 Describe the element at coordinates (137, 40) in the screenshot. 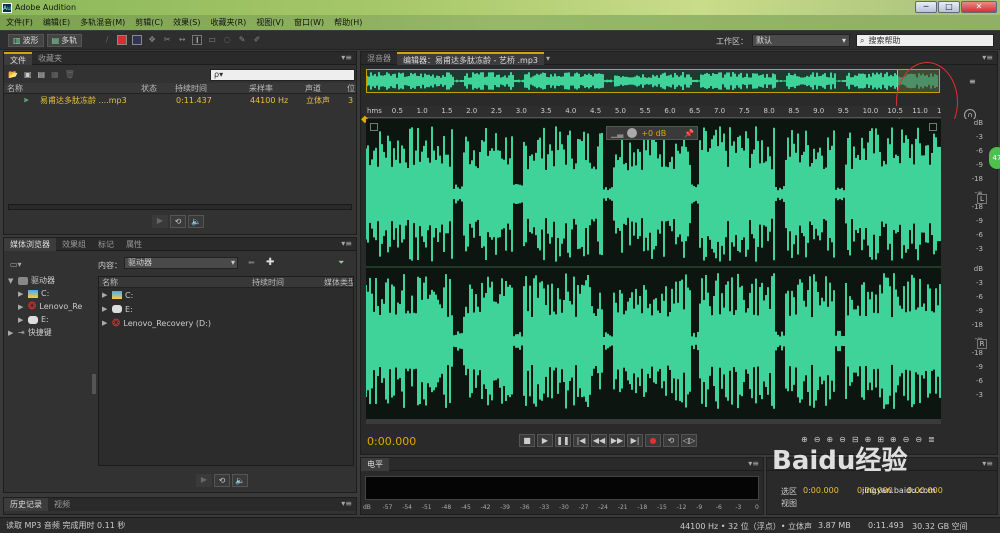

I see `spectral-pitch-icon` at that location.